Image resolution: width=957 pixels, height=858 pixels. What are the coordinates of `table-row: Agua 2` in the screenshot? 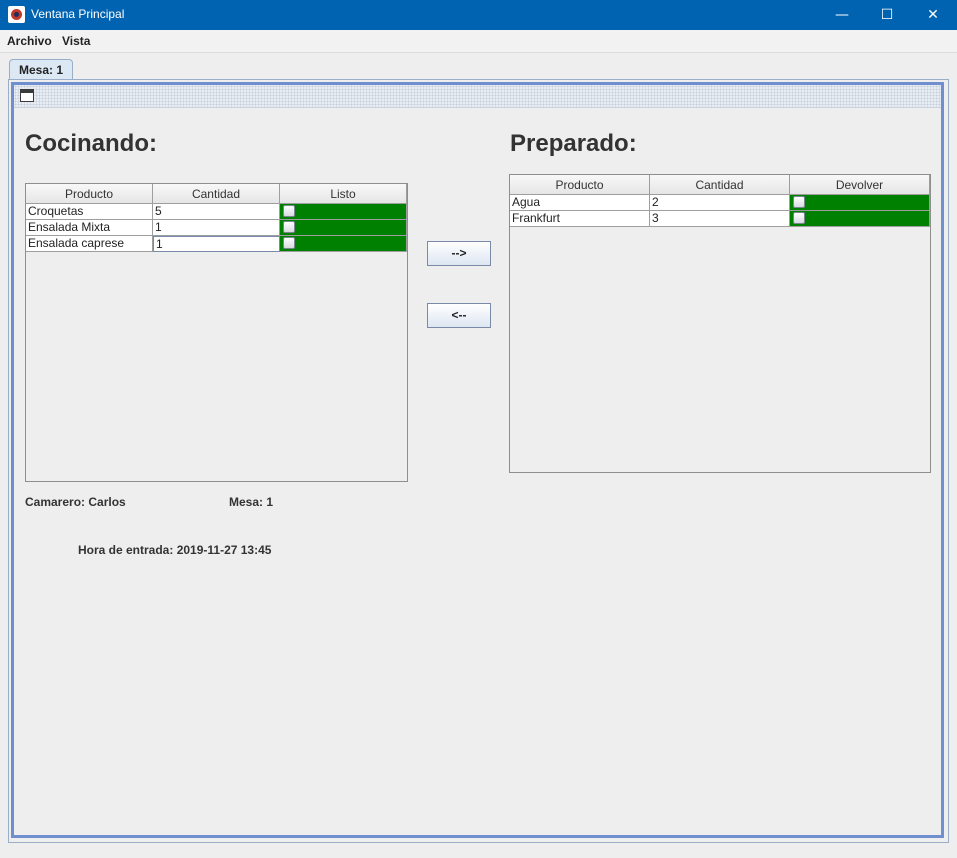 It's located at (720, 203).